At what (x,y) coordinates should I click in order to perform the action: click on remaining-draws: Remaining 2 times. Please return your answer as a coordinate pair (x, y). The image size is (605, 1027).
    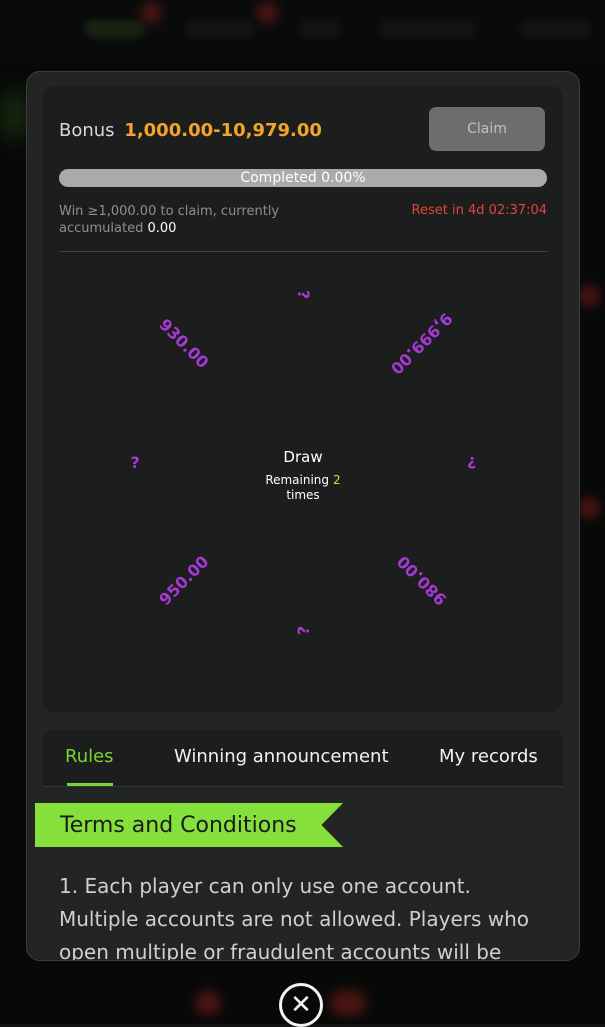
    Looking at the image, I should click on (303, 488).